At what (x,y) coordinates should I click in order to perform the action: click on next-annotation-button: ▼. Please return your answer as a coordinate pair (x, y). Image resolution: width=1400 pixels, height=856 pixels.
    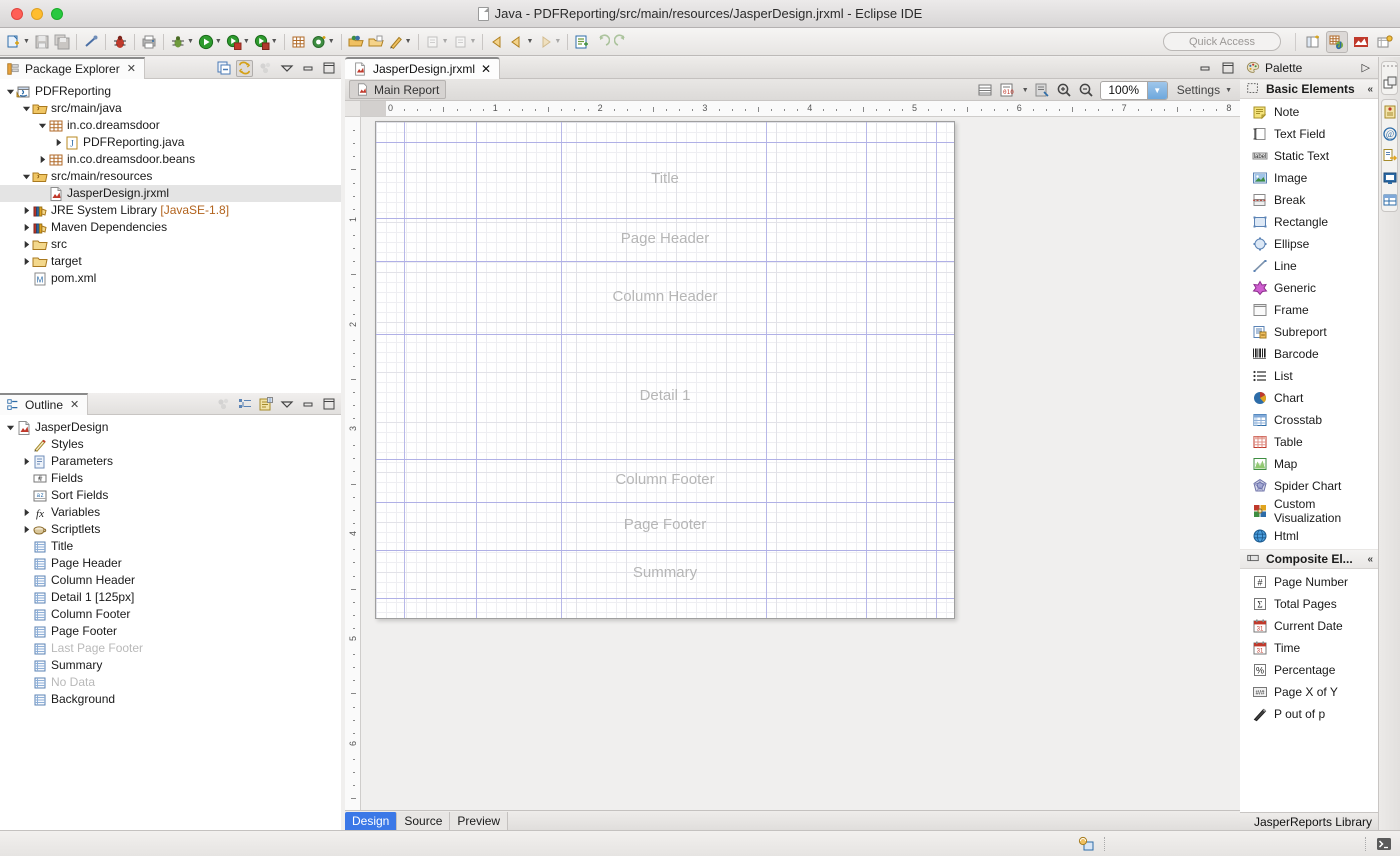
    Looking at the image, I should click on (437, 42).